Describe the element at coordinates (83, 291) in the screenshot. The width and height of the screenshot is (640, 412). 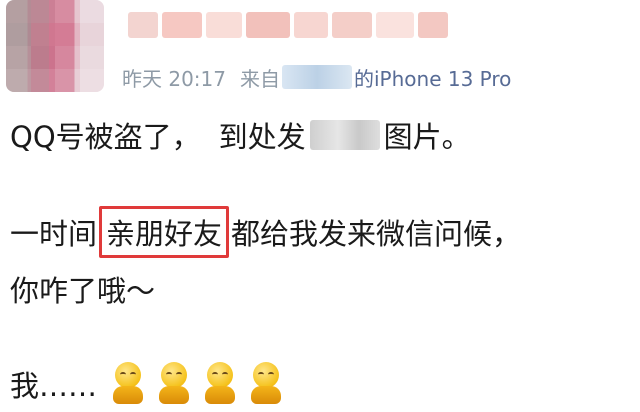
I see `post-line-3: 你咋了哦～` at that location.